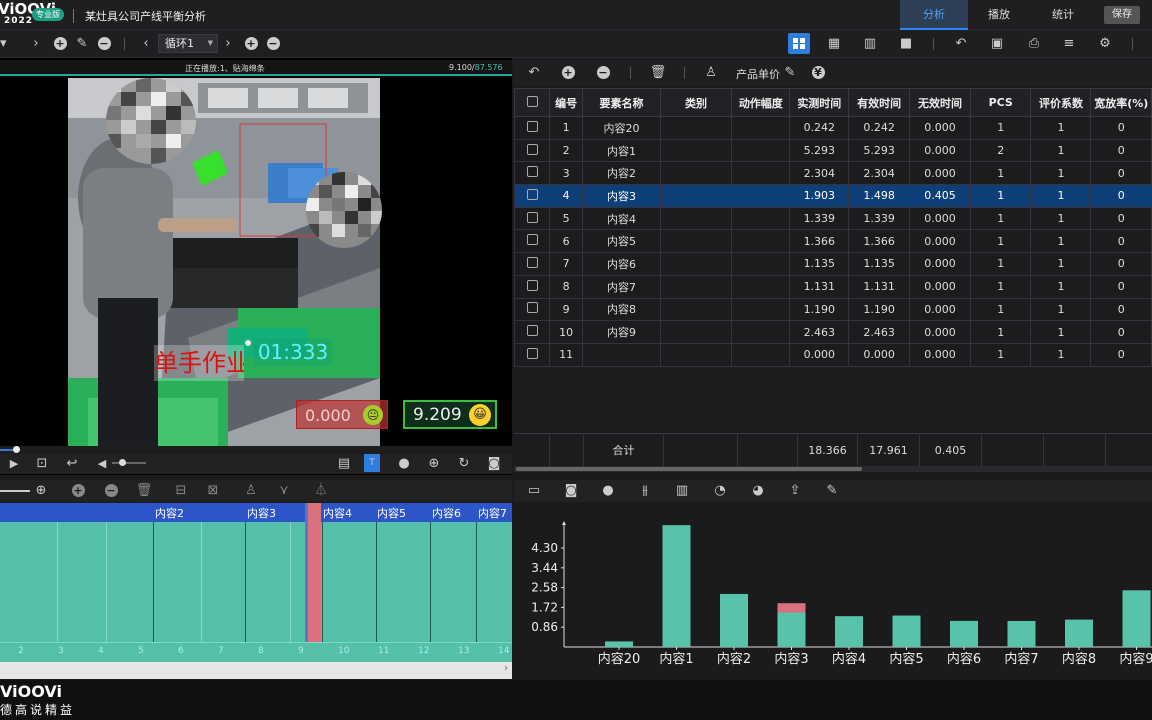  Describe the element at coordinates (41, 491) in the screenshot. I see `zoom-in-icon: ⊕` at that location.